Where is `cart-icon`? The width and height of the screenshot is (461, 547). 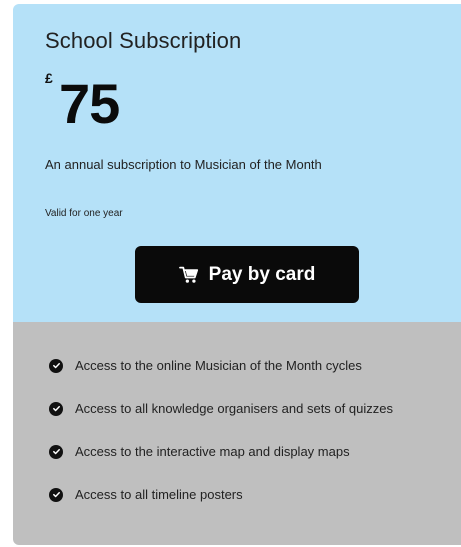
cart-icon is located at coordinates (188, 274).